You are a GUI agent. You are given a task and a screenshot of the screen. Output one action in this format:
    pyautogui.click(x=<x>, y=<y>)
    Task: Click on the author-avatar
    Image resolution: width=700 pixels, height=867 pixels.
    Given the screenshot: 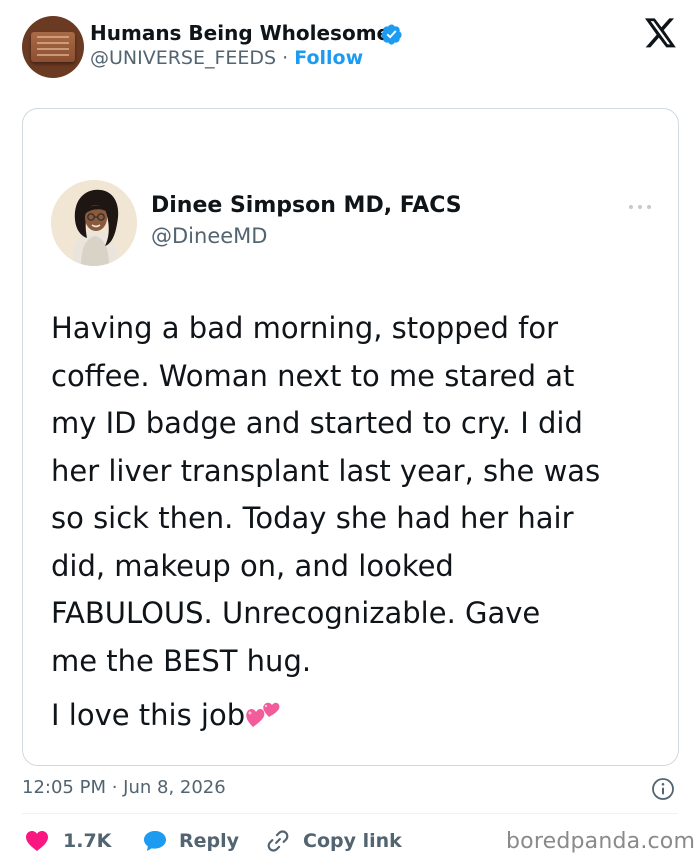 What is the action you would take?
    pyautogui.click(x=53, y=47)
    